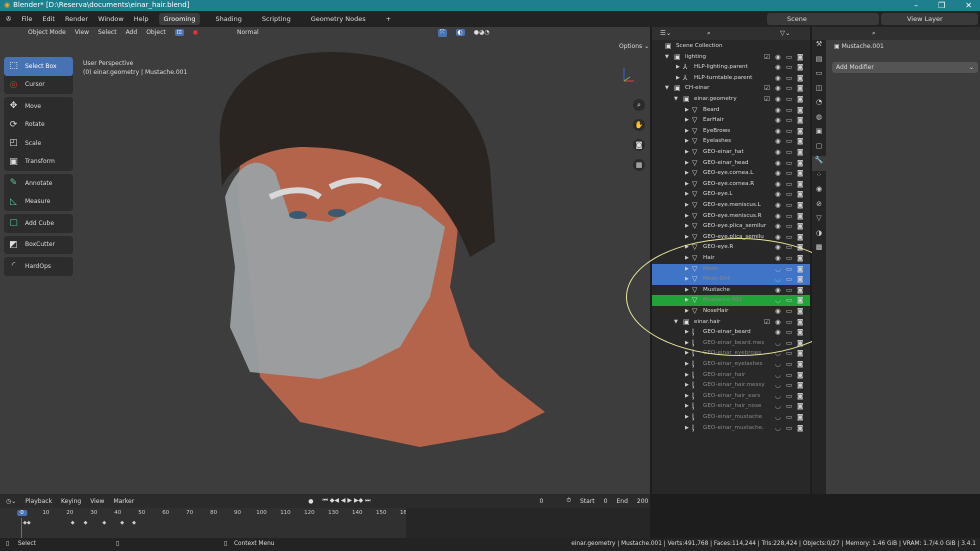  I want to click on hand-pan-icon: ✋, so click(639, 125).